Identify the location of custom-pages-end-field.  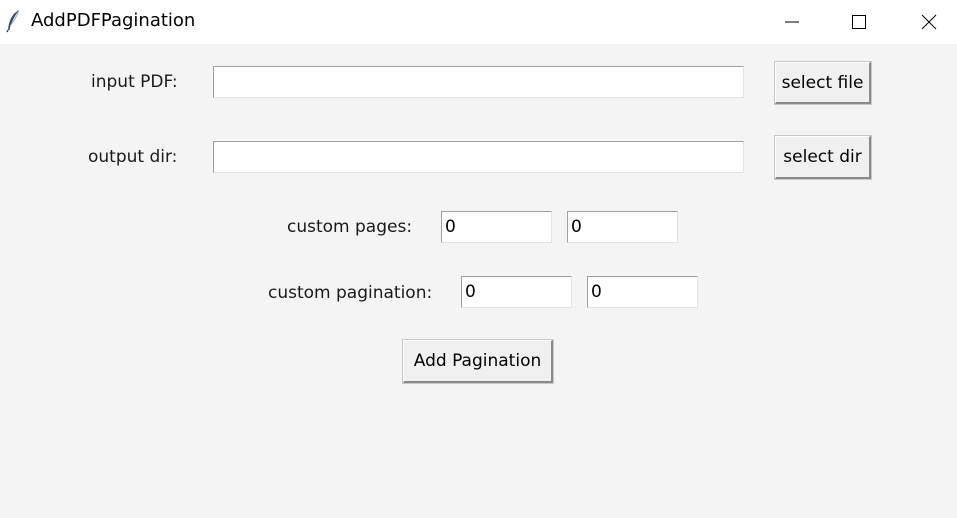
(622, 227).